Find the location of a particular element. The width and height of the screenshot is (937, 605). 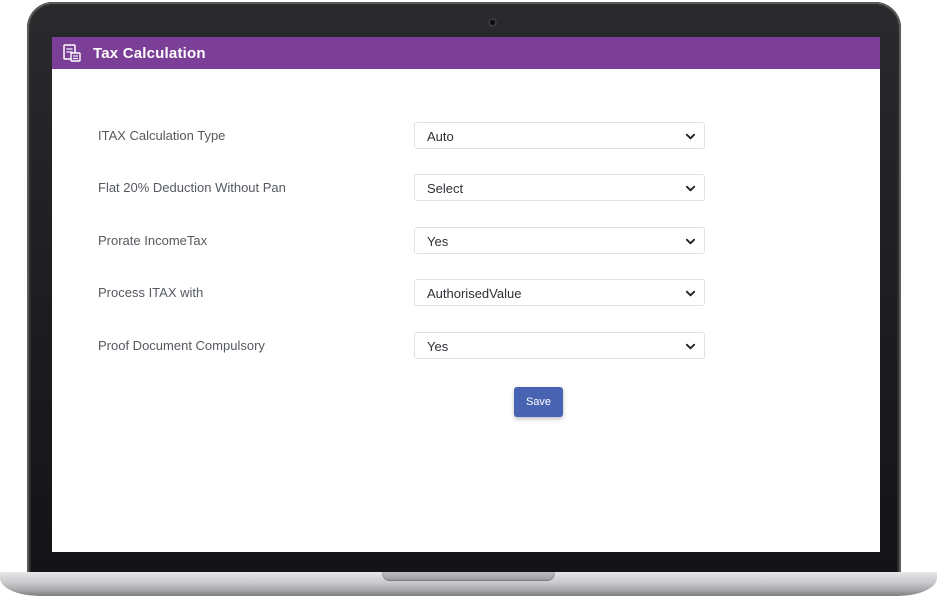

form-row-process-itax-with: Process ITAX with AuthorisedValue is located at coordinates (466, 294).